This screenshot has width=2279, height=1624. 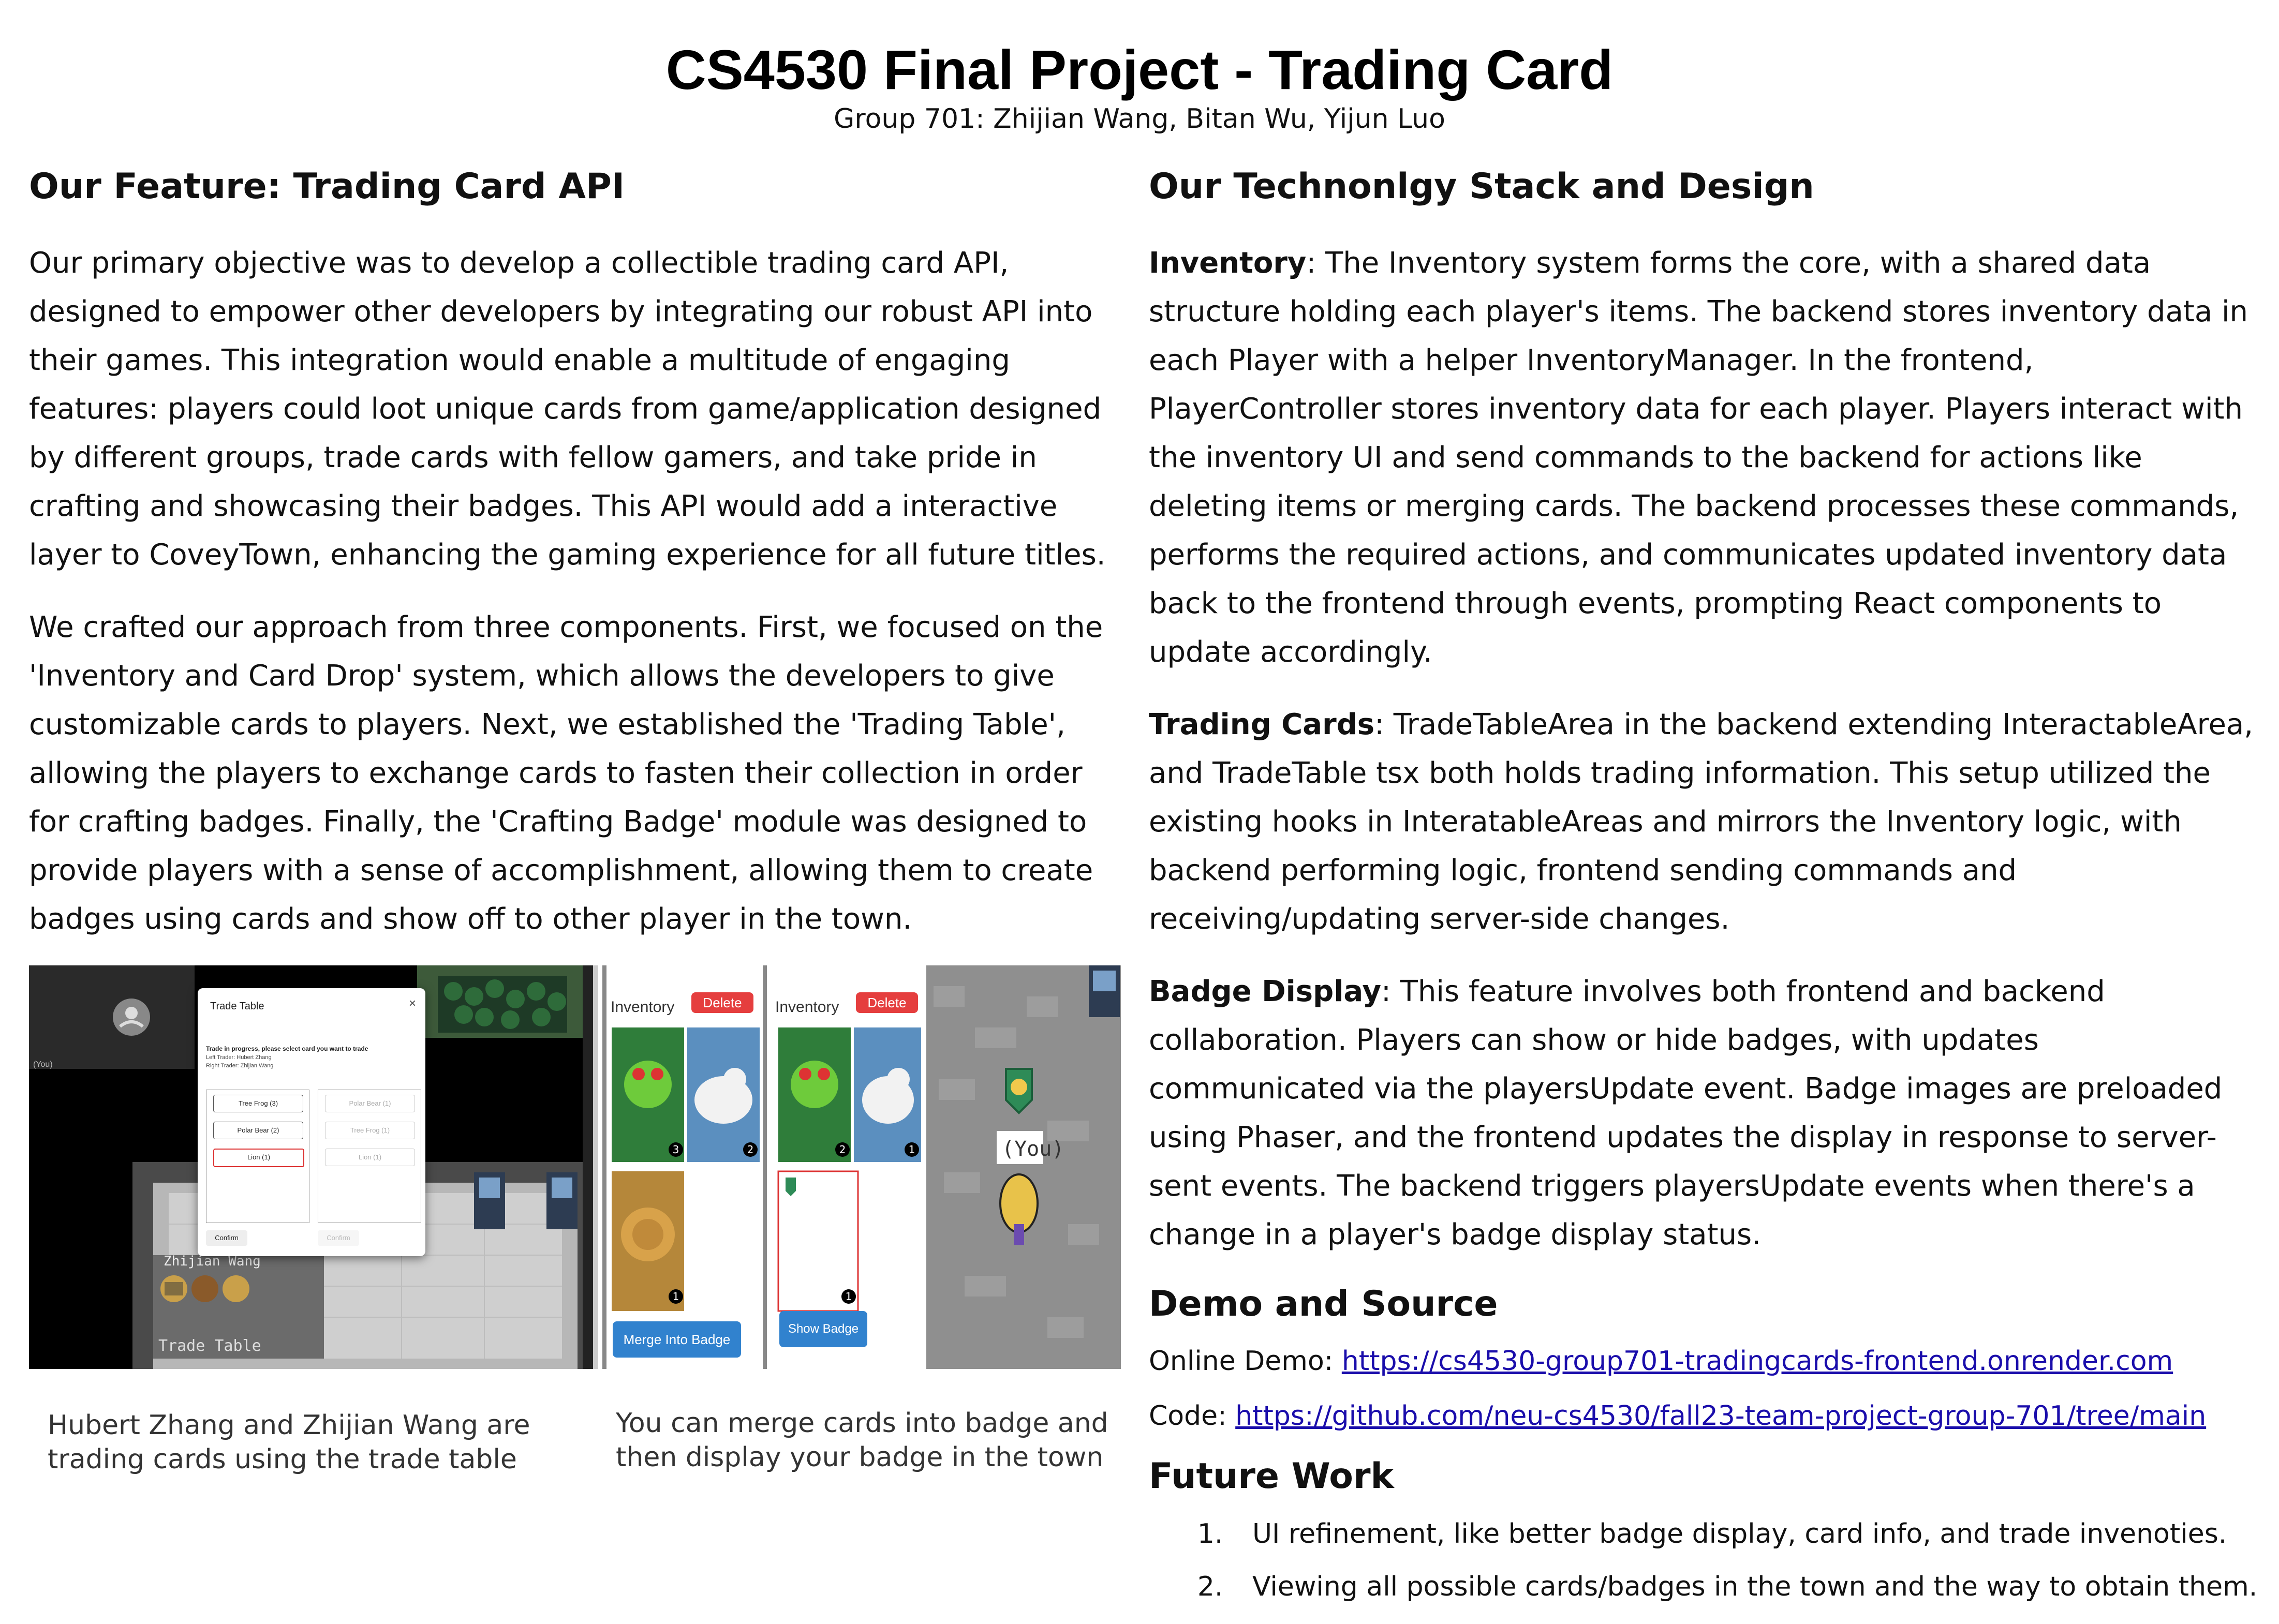 What do you see at coordinates (131, 1017) in the screenshot?
I see `avatar-icon` at bounding box center [131, 1017].